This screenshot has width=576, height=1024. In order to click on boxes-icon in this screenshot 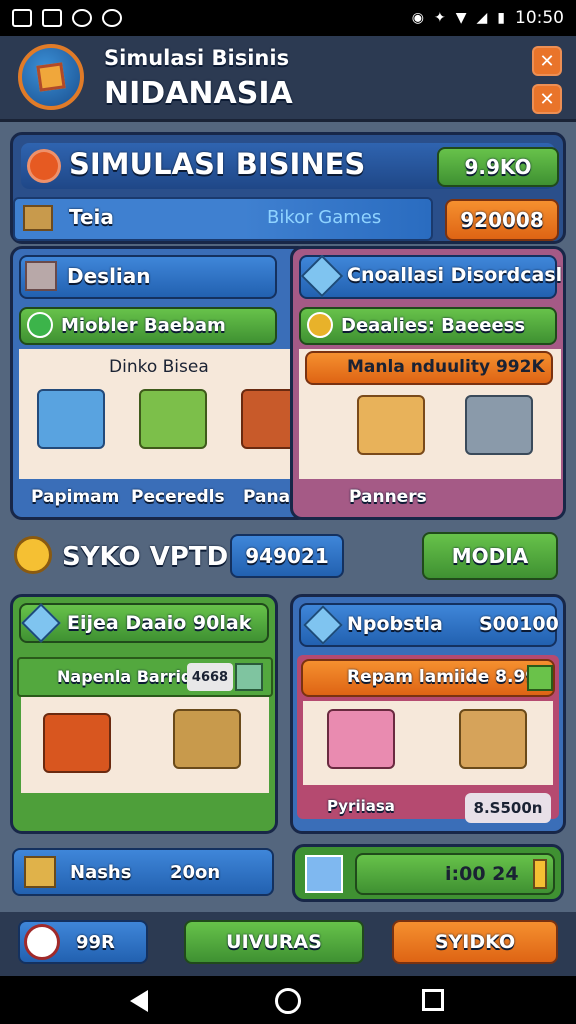, I will do `click(493, 739)`.